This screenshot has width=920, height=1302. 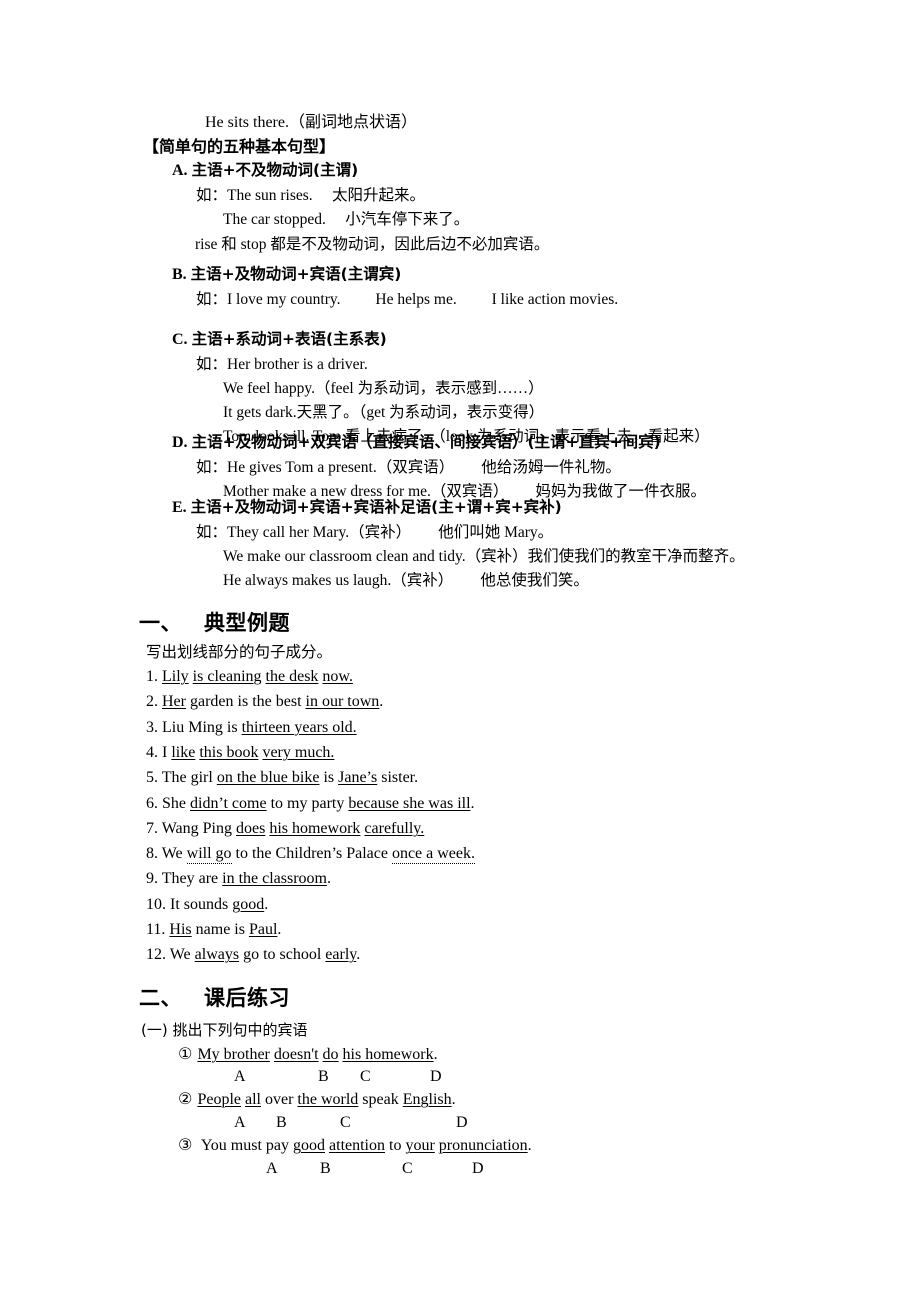 What do you see at coordinates (165, 752) in the screenshot?
I see `question-4-part-0: I` at bounding box center [165, 752].